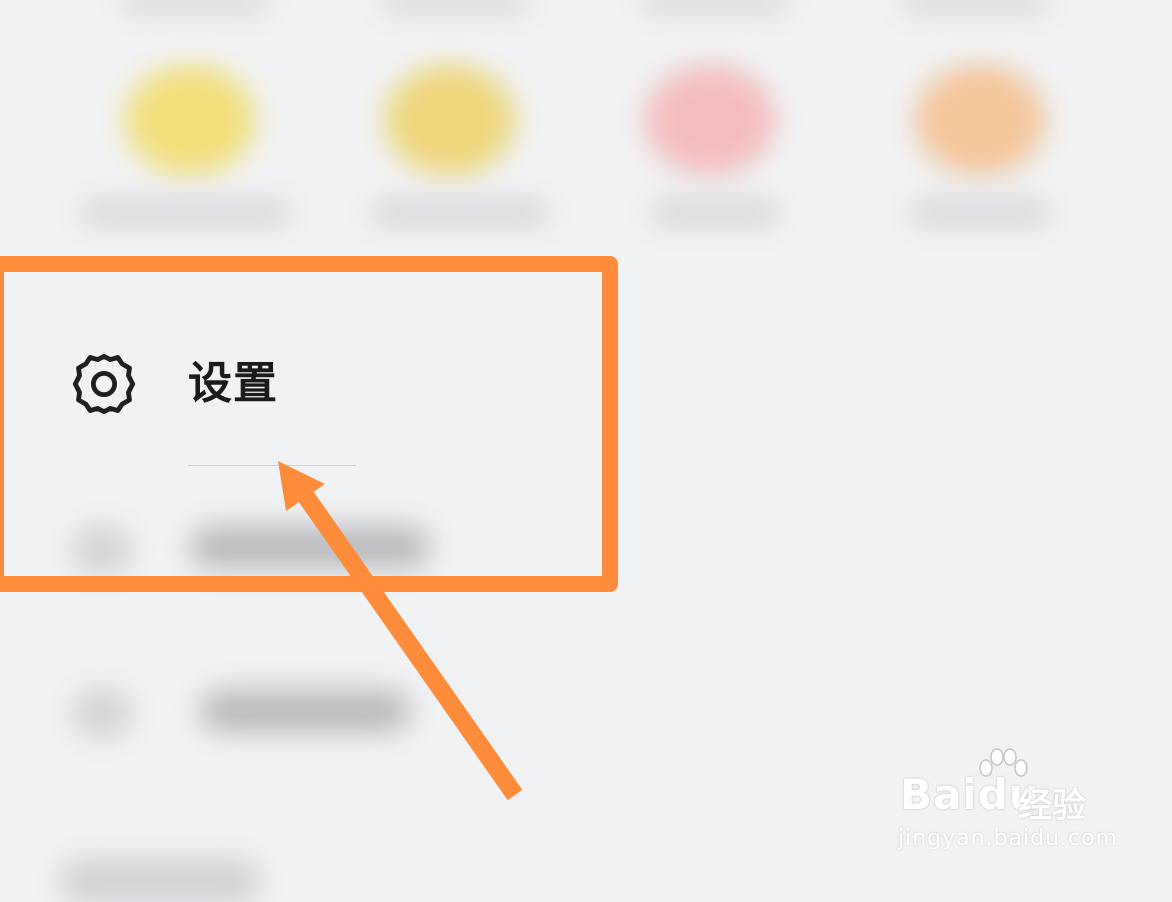  What do you see at coordinates (1005, 803) in the screenshot?
I see `baidu-watermark: Baidu 经验 jingyan.baidu.com` at bounding box center [1005, 803].